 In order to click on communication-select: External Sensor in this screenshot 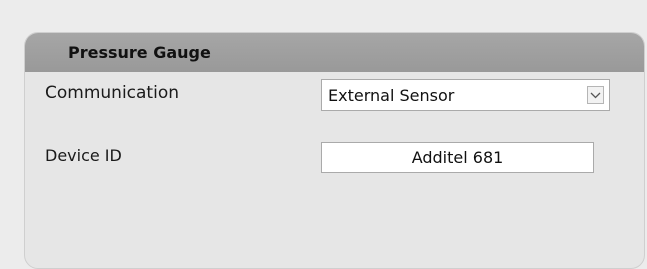, I will do `click(465, 95)`.